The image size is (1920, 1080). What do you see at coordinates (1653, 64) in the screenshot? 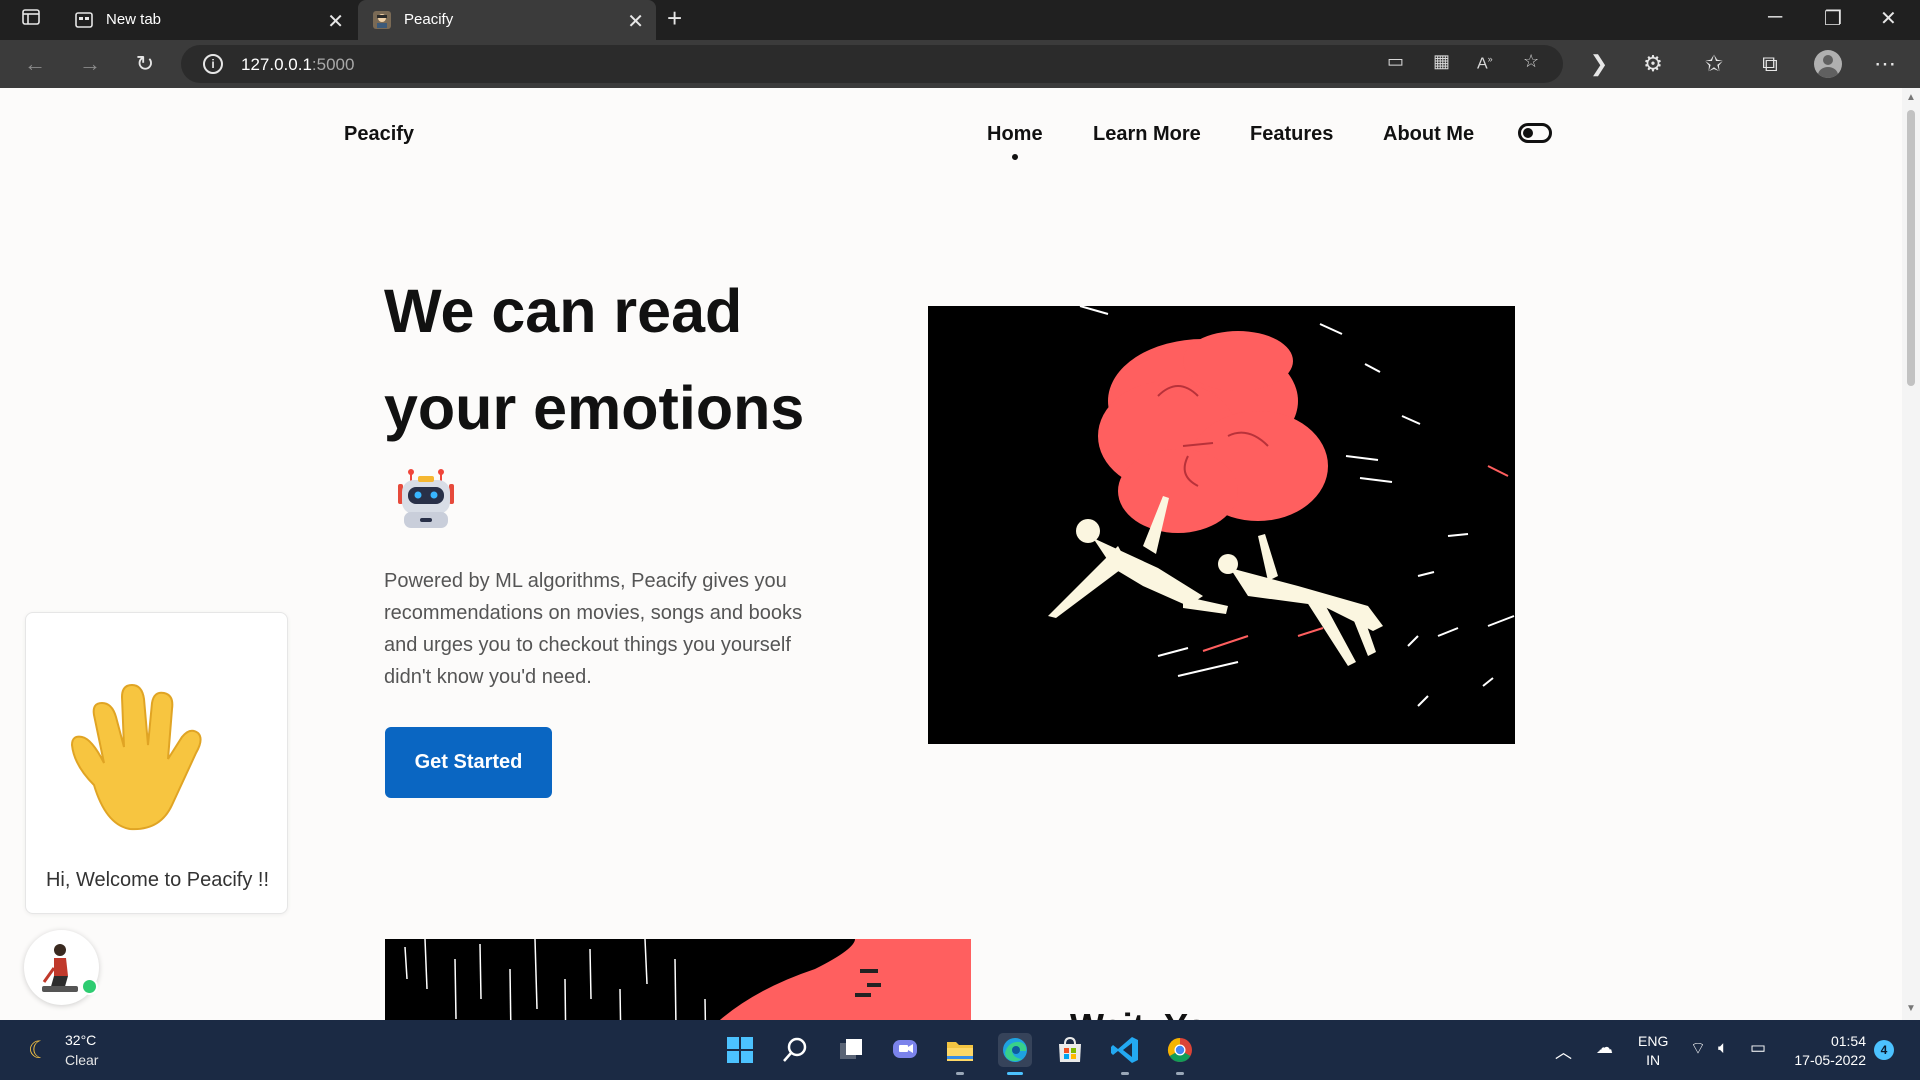
I see `extensions-icon: ⚙` at bounding box center [1653, 64].